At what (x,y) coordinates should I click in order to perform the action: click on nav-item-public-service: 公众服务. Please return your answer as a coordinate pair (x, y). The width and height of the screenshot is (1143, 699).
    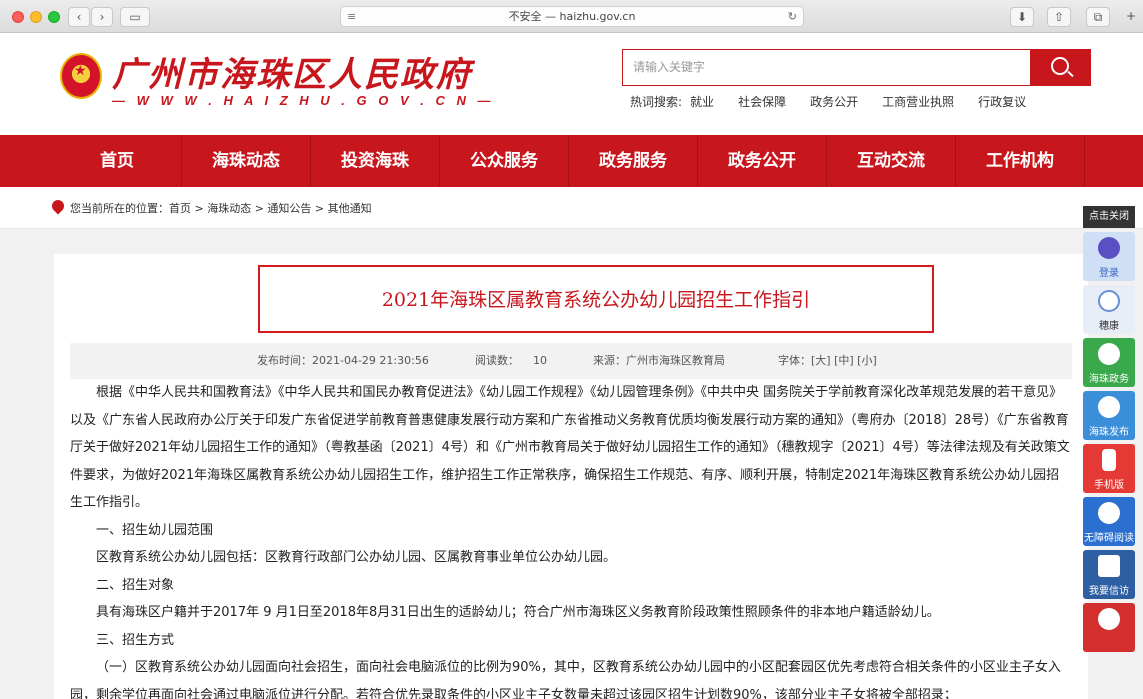
    Looking at the image, I should click on (504, 161).